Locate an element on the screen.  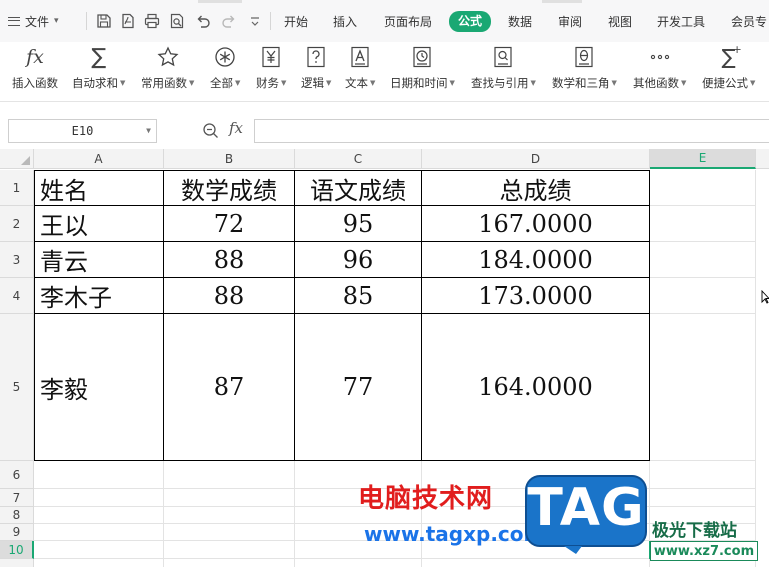
autosum-button: ∑ 自动求和 ▼ is located at coordinates (98, 67).